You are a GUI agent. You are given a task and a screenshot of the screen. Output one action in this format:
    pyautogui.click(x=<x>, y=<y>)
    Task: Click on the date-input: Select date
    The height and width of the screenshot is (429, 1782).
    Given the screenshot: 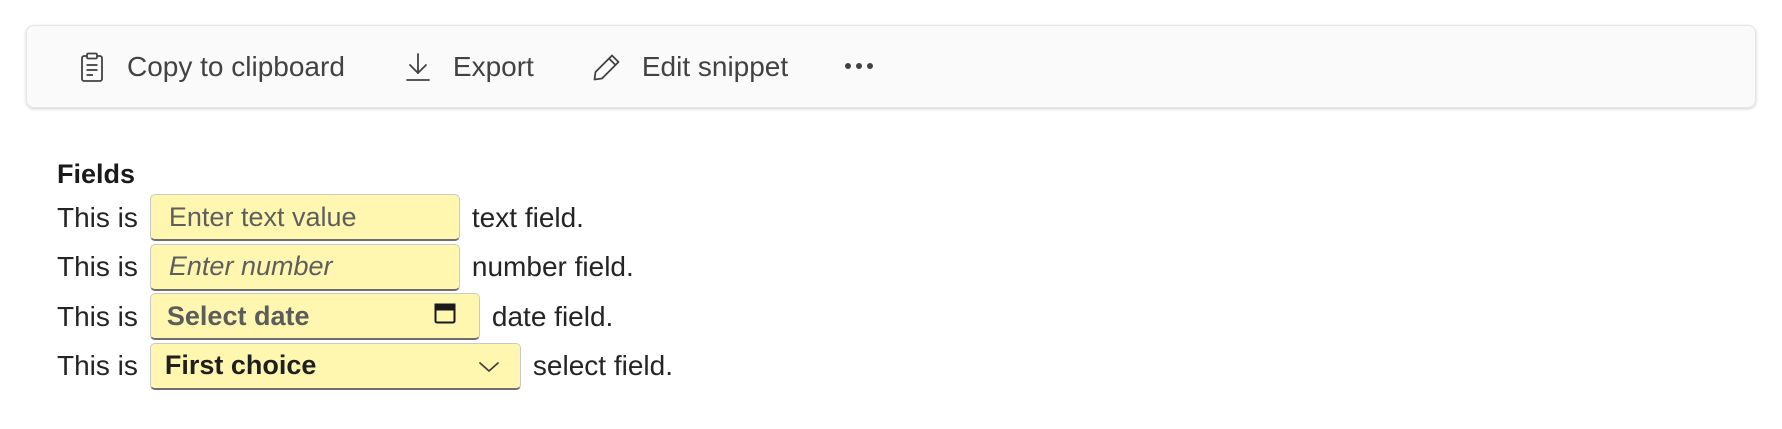 What is the action you would take?
    pyautogui.click(x=314, y=317)
    